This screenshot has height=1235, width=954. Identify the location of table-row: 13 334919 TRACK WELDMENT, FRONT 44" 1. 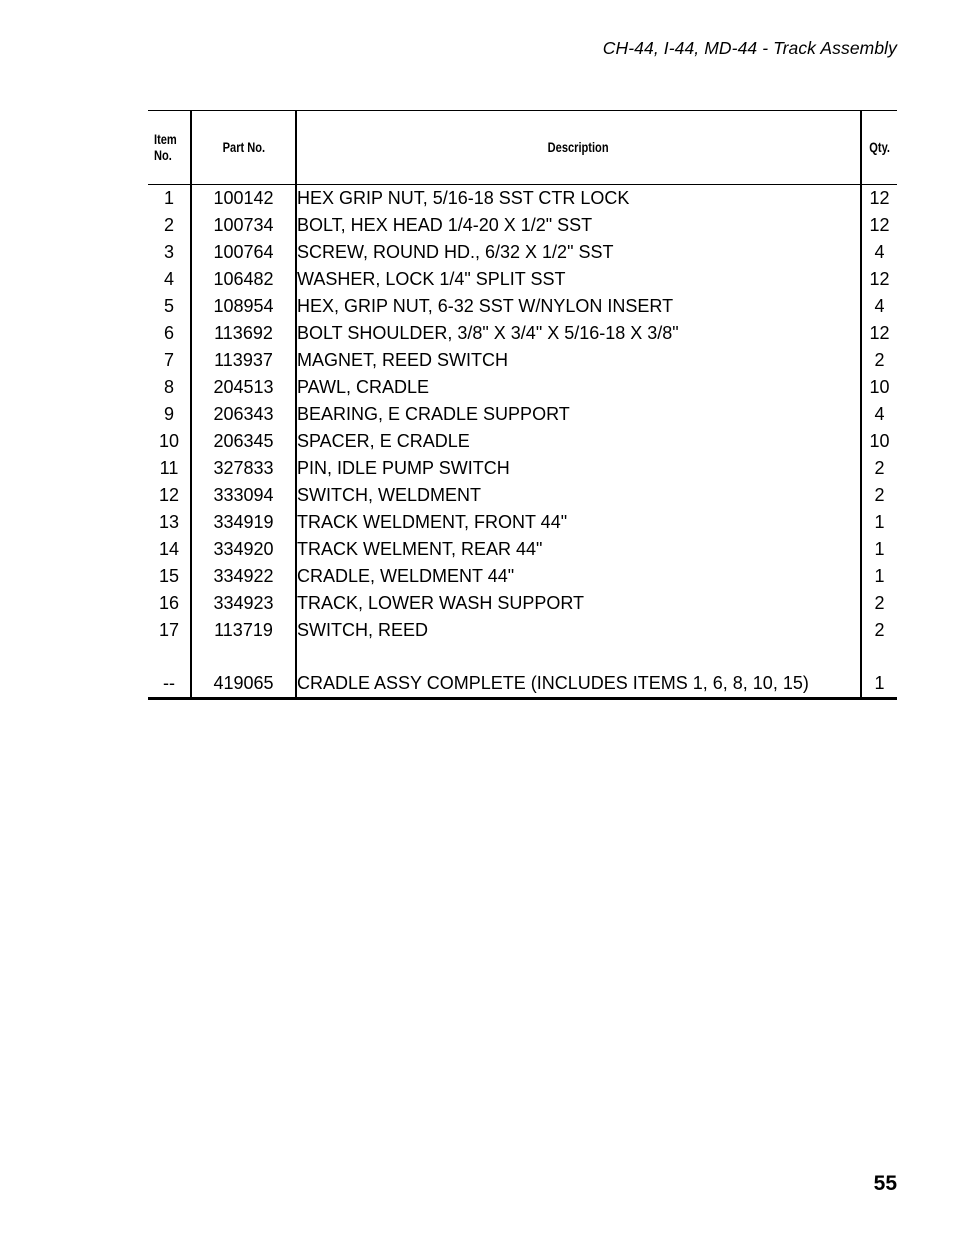
(522, 522).